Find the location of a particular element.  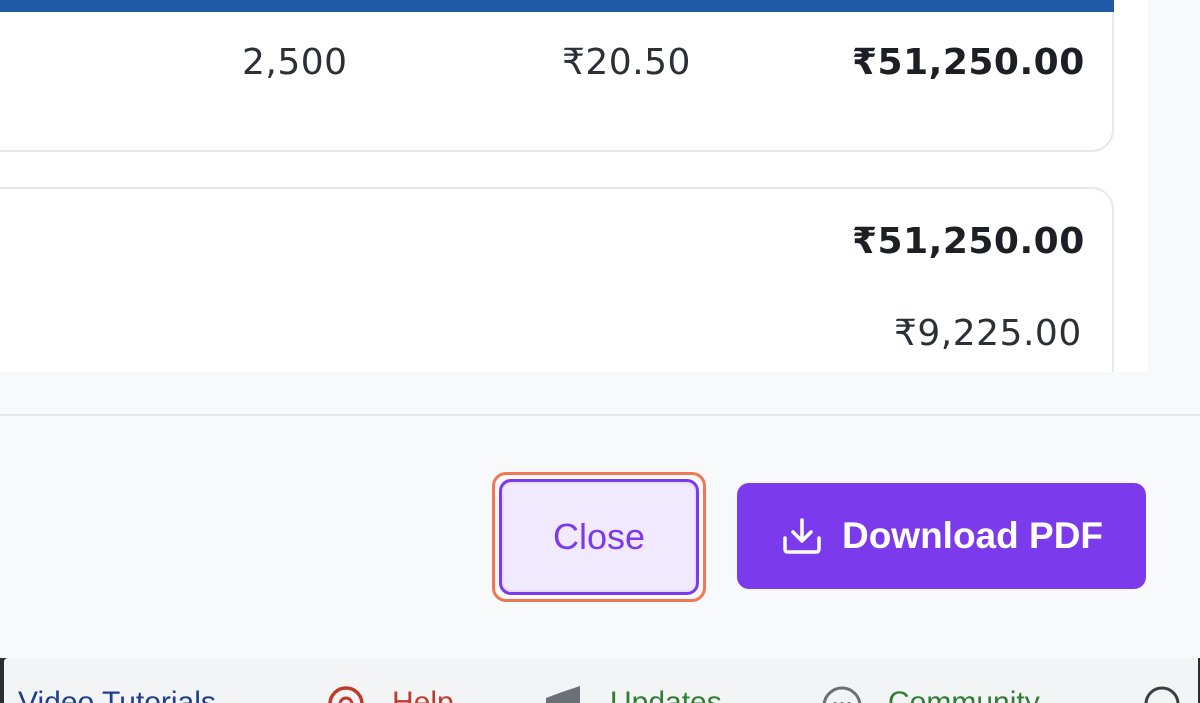

download-pdf-button: Download PDF is located at coordinates (941, 536).